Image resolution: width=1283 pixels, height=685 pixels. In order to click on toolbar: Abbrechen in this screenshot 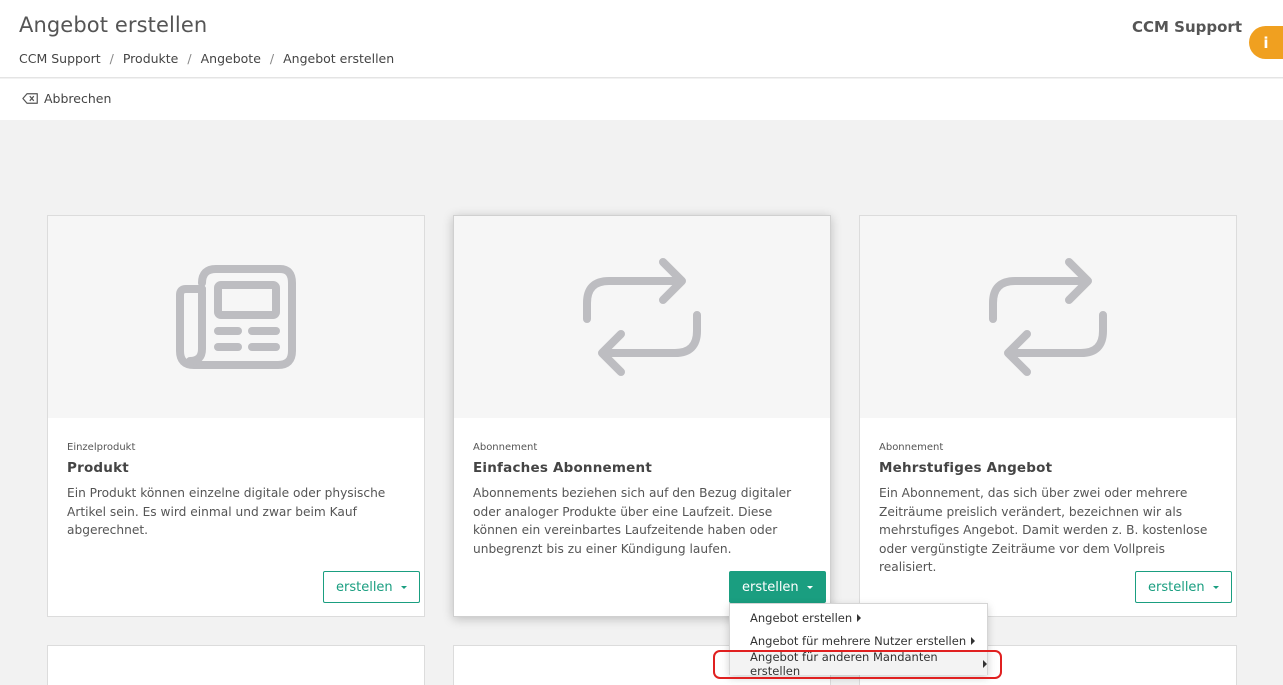, I will do `click(641, 99)`.